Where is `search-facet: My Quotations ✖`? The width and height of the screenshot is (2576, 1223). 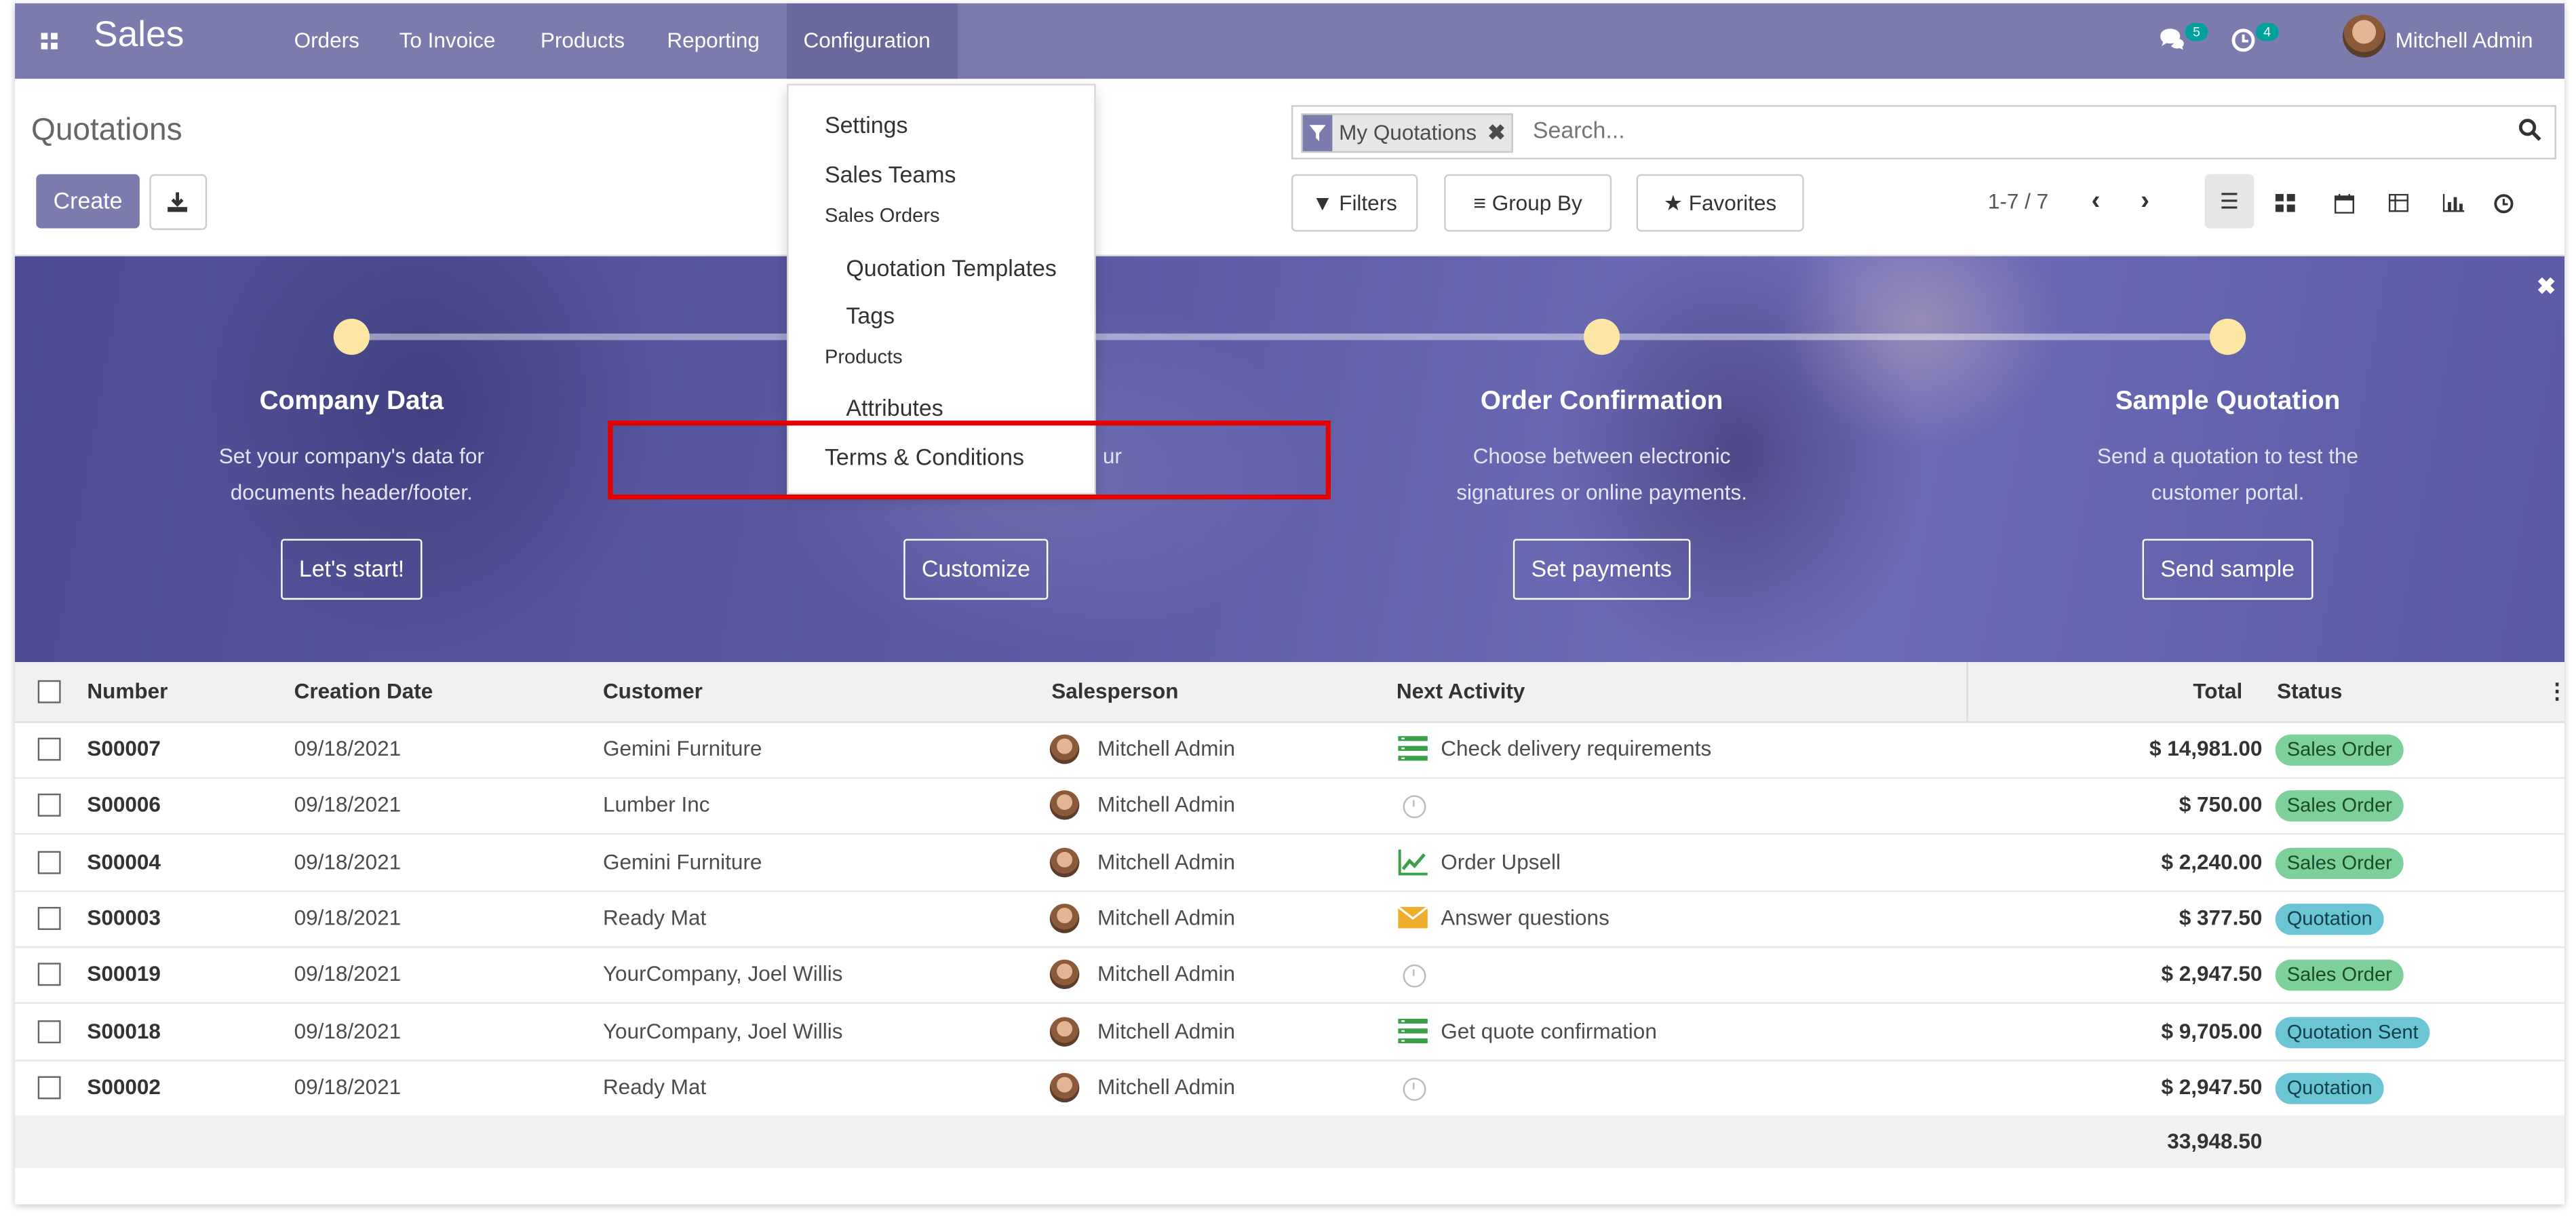 search-facet: My Quotations ✖ is located at coordinates (1407, 133).